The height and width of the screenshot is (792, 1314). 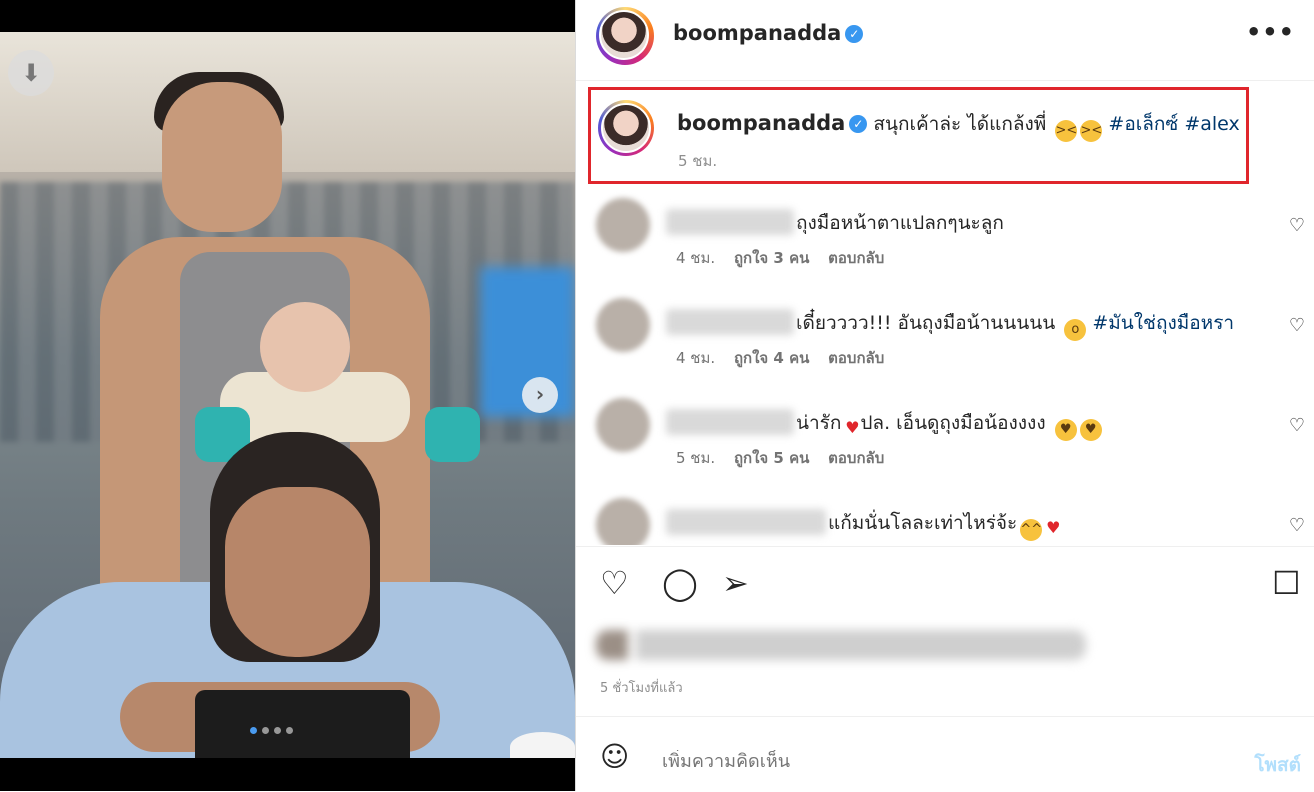 What do you see at coordinates (1286, 583) in the screenshot?
I see `bookmark-icon: ☐` at bounding box center [1286, 583].